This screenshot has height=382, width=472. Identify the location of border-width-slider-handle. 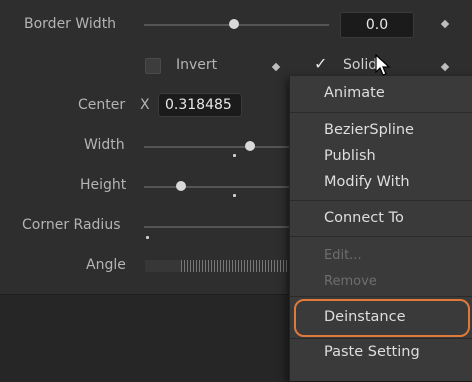
(234, 24).